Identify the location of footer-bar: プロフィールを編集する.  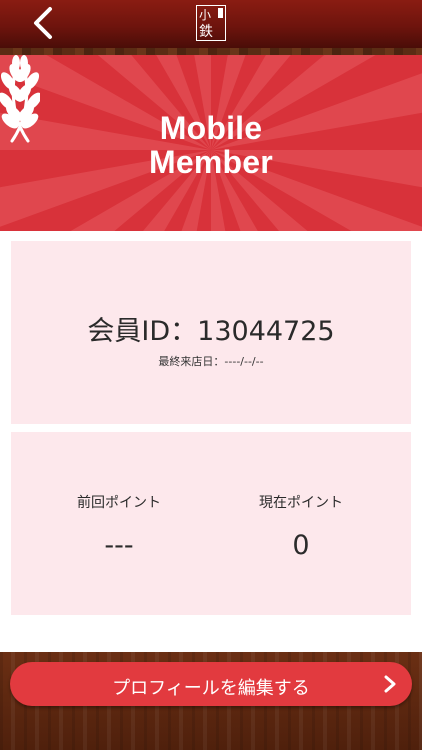
(211, 701).